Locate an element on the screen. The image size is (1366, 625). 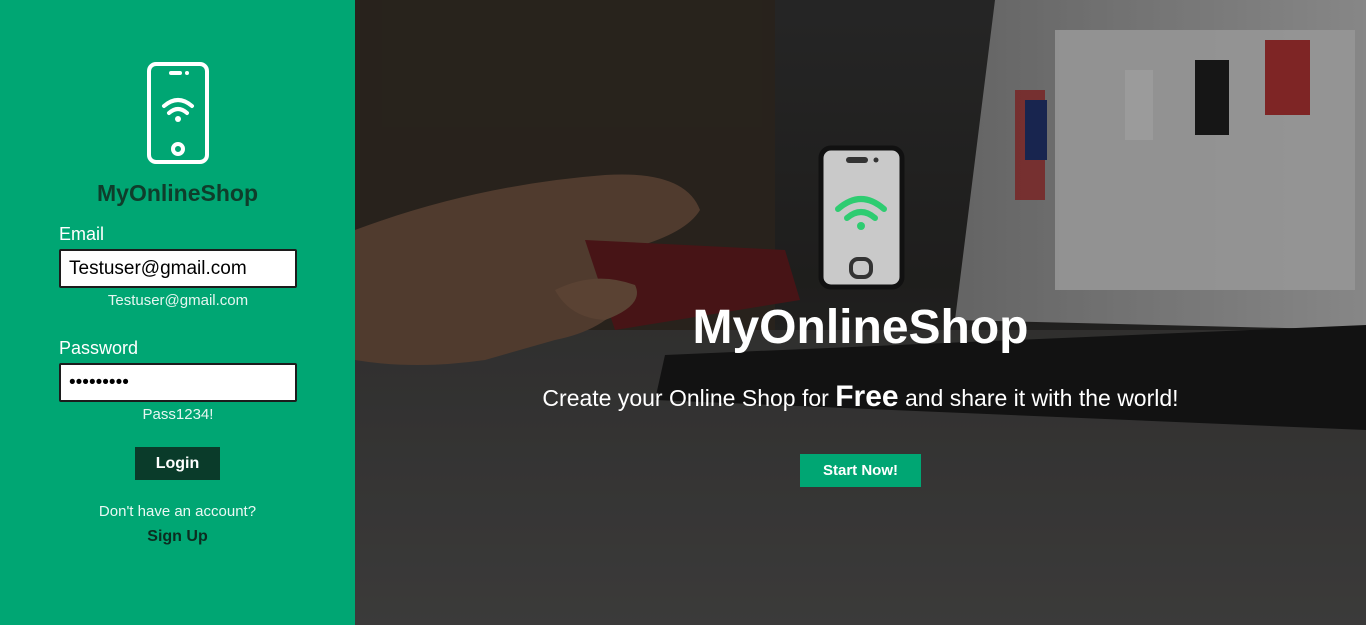
password-hint: Pass1234! is located at coordinates (178, 414).